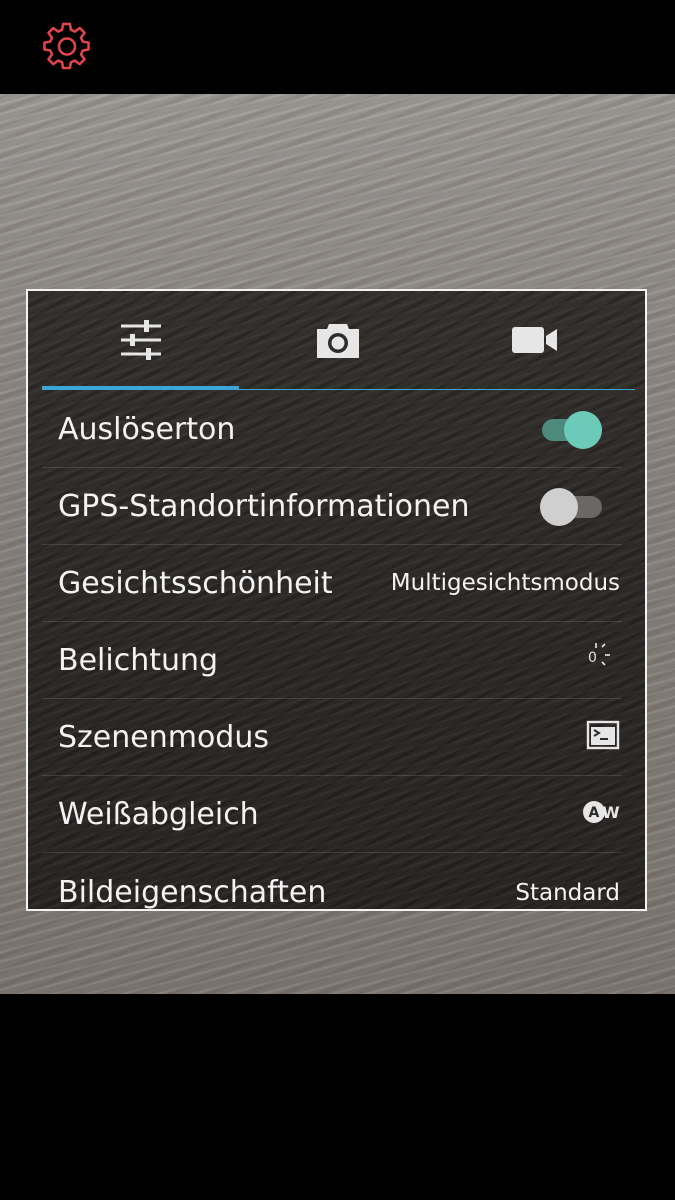 The height and width of the screenshot is (1200, 675). Describe the element at coordinates (332, 814) in the screenshot. I see `setting-white-balance: Weißabgleich A W` at that location.